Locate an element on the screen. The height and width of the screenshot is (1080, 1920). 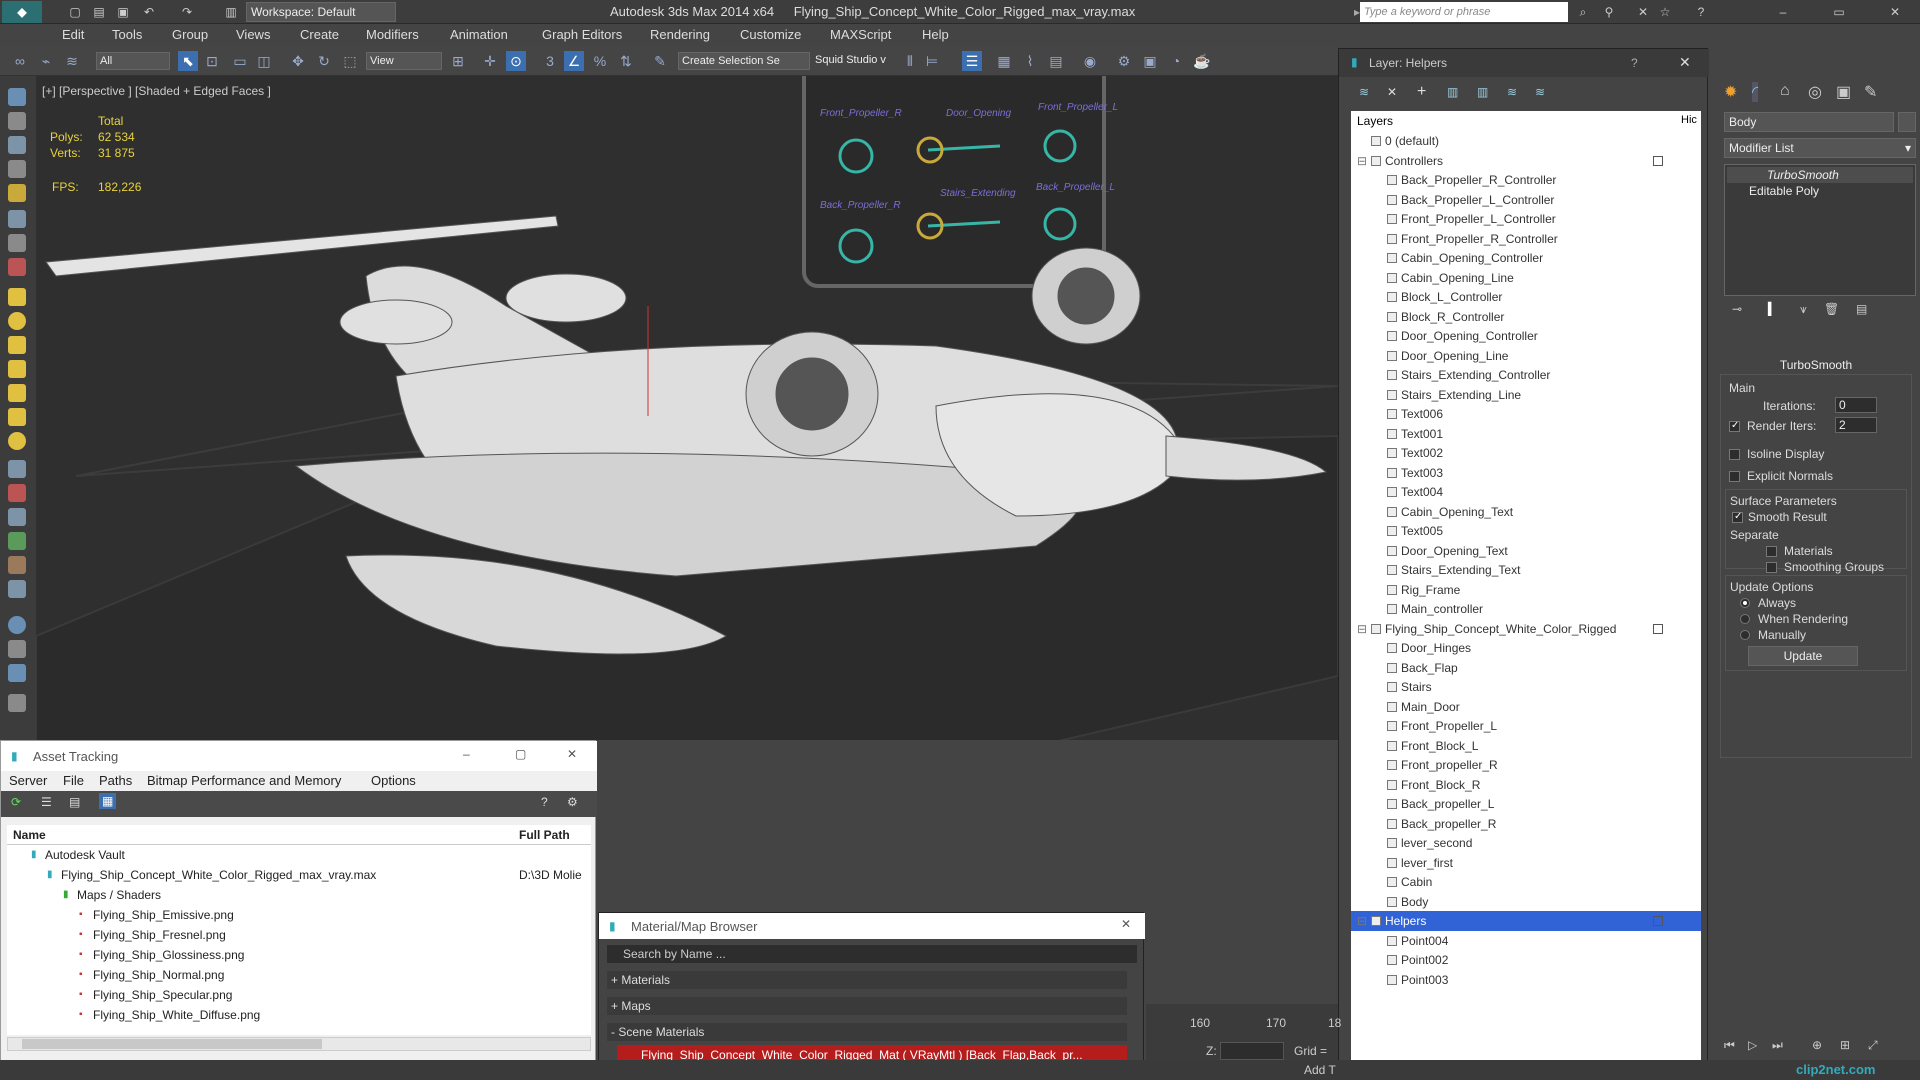
layer-row: lever_second is located at coordinates (1526, 843).